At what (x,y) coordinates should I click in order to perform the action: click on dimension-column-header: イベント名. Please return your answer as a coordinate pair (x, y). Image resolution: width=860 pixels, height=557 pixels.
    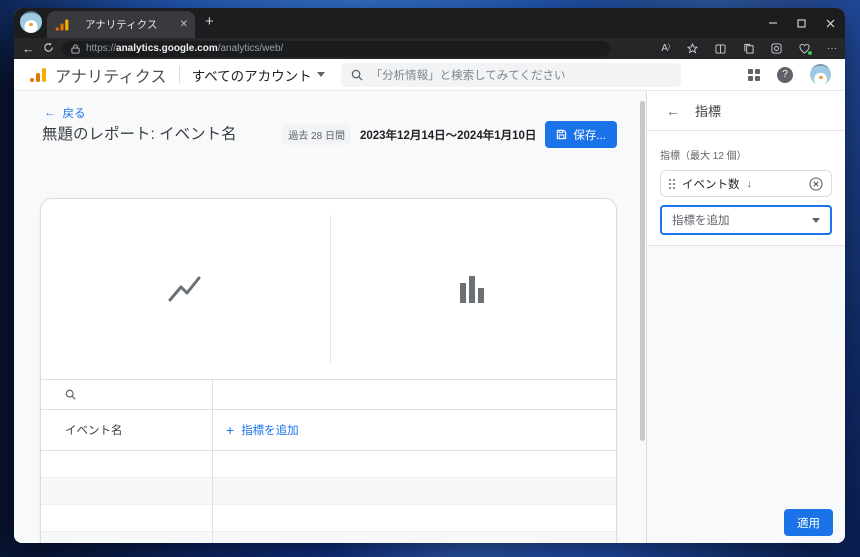
    Looking at the image, I should click on (94, 430).